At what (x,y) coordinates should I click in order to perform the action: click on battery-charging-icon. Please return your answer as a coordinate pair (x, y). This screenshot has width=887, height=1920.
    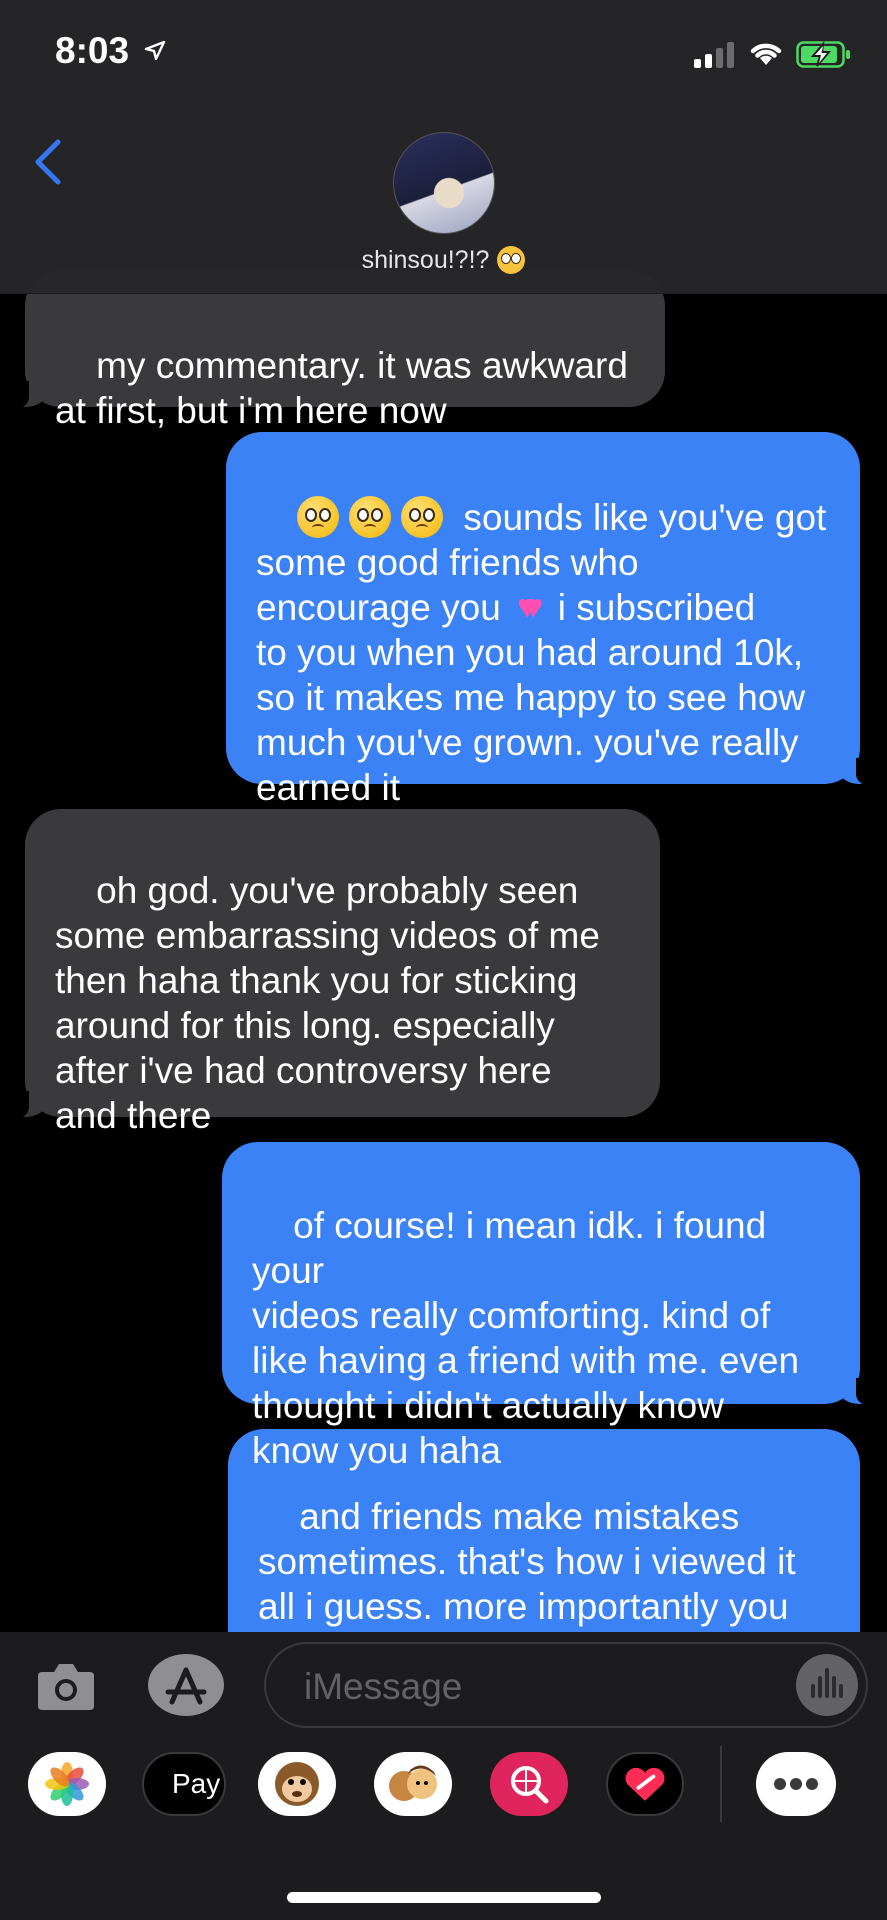
    Looking at the image, I should click on (823, 54).